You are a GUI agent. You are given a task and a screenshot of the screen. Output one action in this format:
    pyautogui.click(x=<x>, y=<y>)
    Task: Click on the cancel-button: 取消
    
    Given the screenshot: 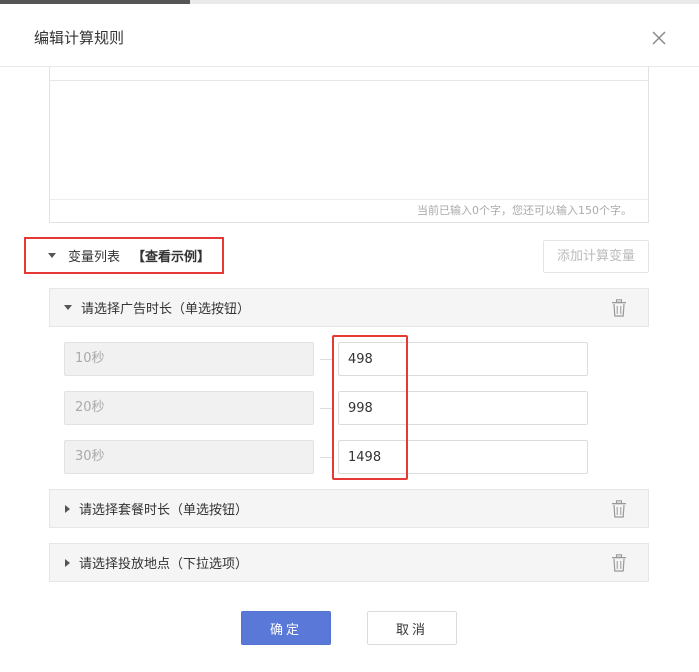 What is the action you would take?
    pyautogui.click(x=412, y=628)
    